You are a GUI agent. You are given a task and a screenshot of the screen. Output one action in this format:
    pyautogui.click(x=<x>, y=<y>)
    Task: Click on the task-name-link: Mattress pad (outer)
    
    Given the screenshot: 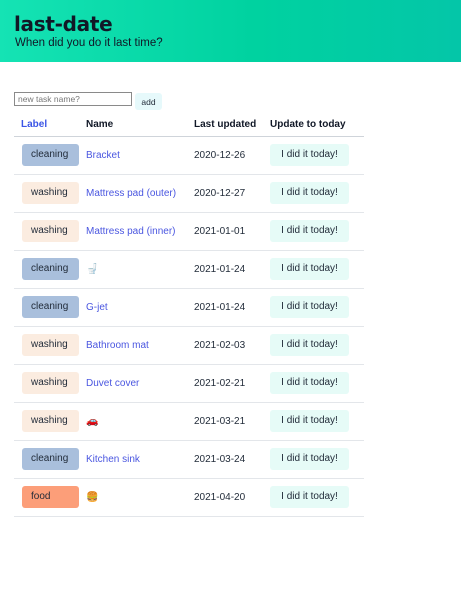 What is the action you would take?
    pyautogui.click(x=131, y=193)
    